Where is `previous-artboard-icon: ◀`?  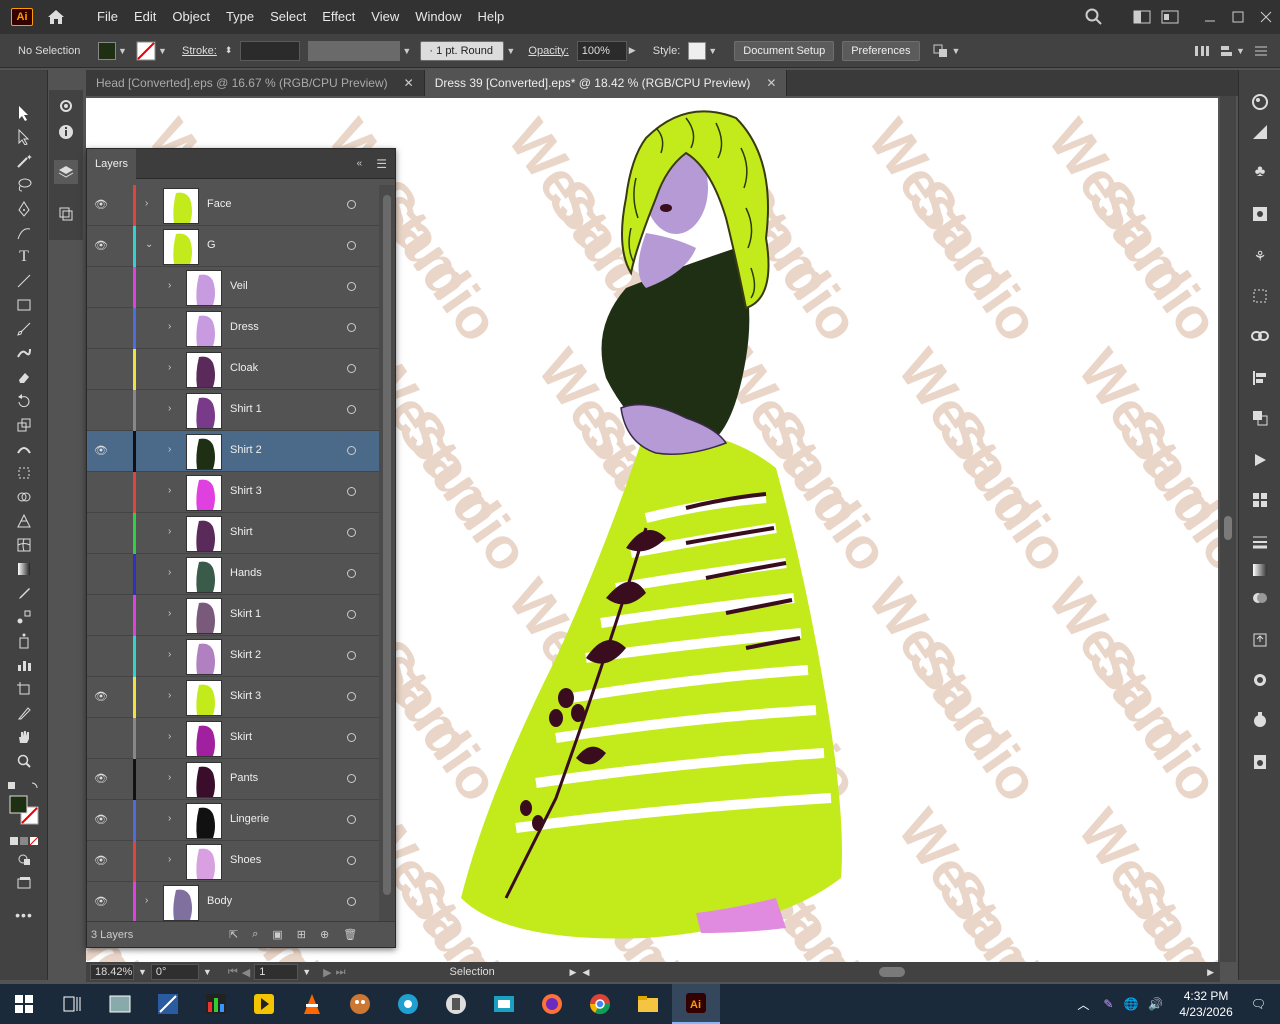 previous-artboard-icon: ◀ is located at coordinates (246, 972).